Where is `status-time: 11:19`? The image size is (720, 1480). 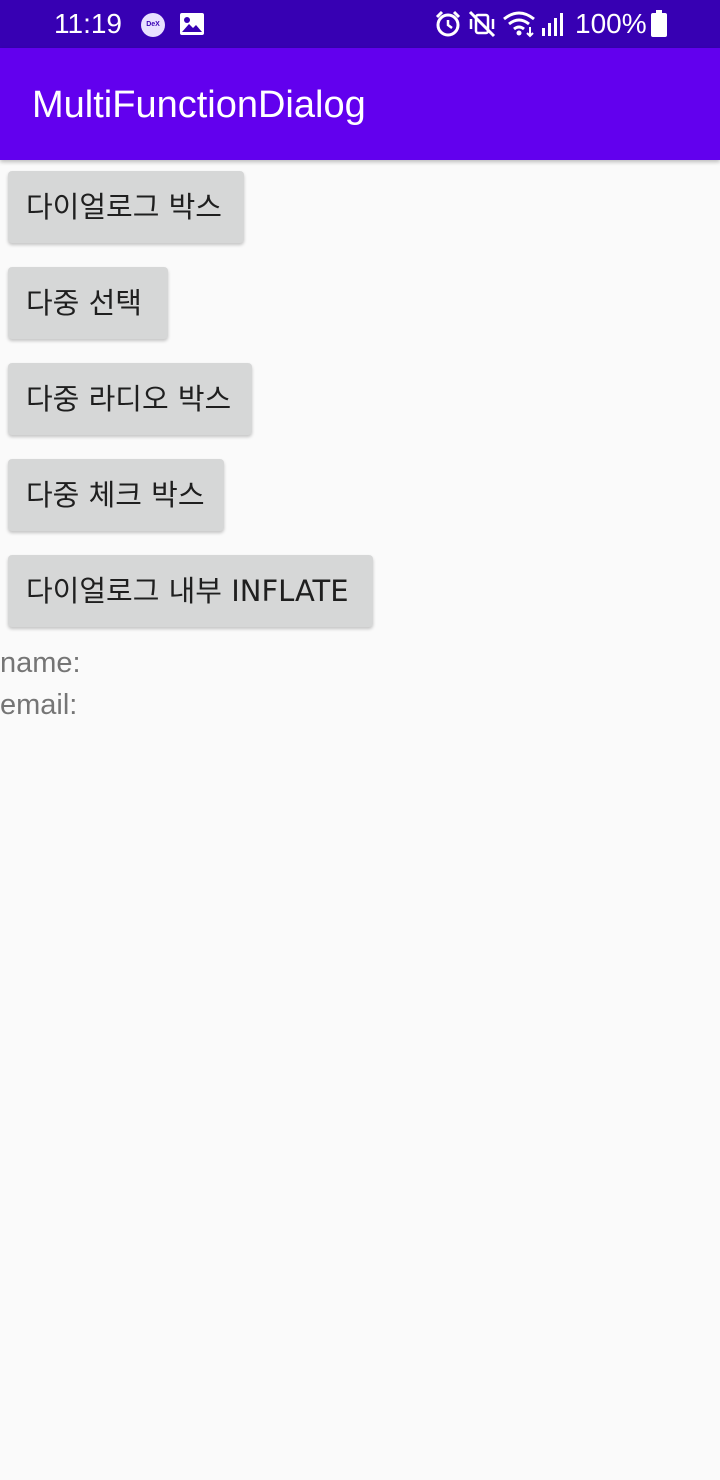 status-time: 11:19 is located at coordinates (88, 23).